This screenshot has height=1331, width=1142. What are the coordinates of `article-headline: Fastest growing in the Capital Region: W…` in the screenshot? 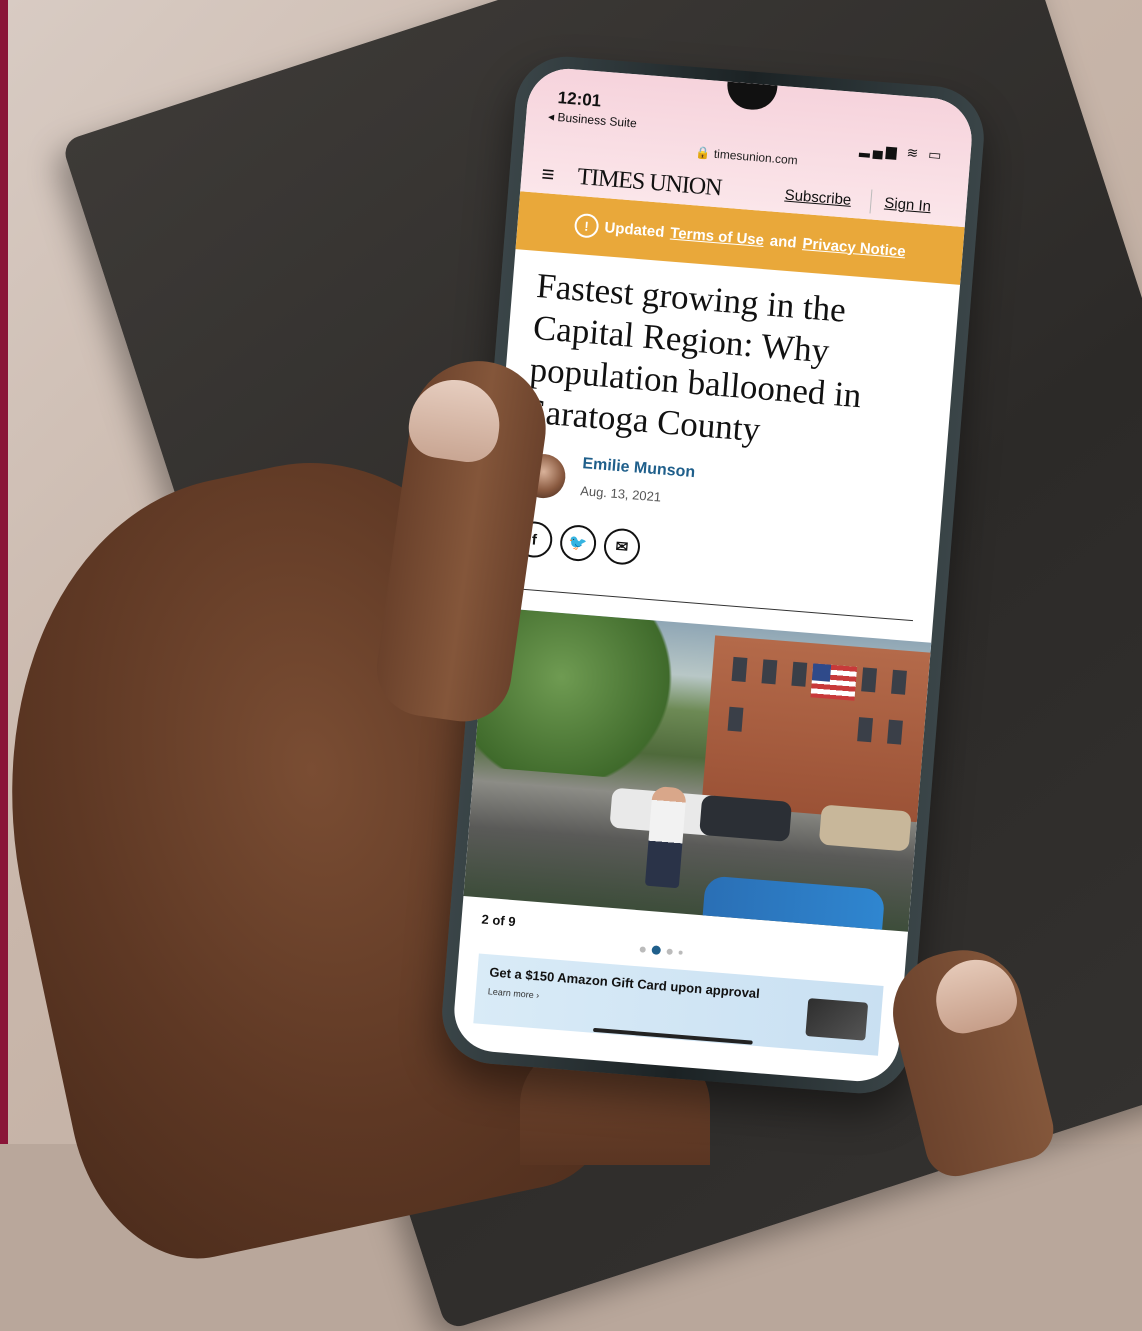 It's located at (693, 357).